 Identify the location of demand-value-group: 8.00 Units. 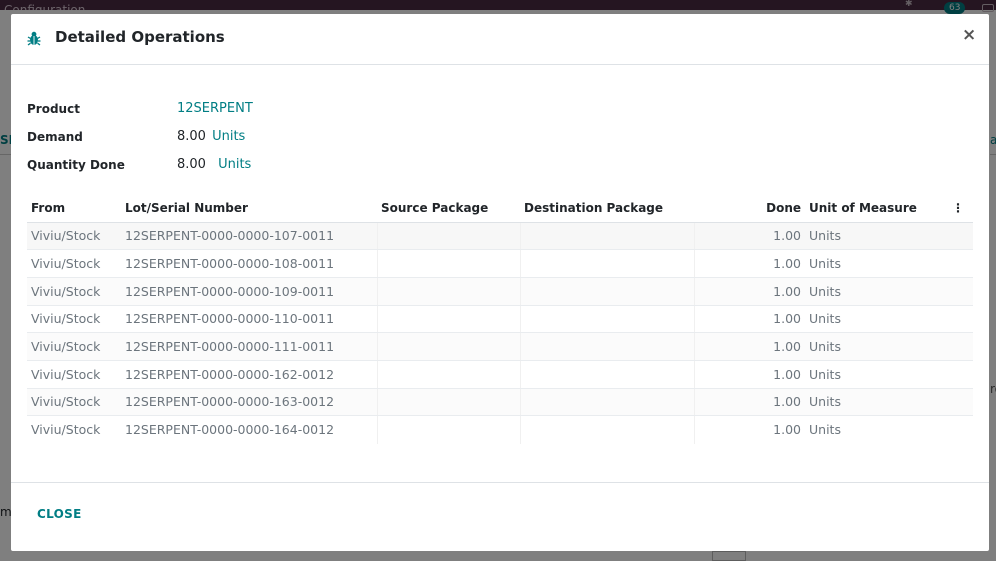
(211, 137).